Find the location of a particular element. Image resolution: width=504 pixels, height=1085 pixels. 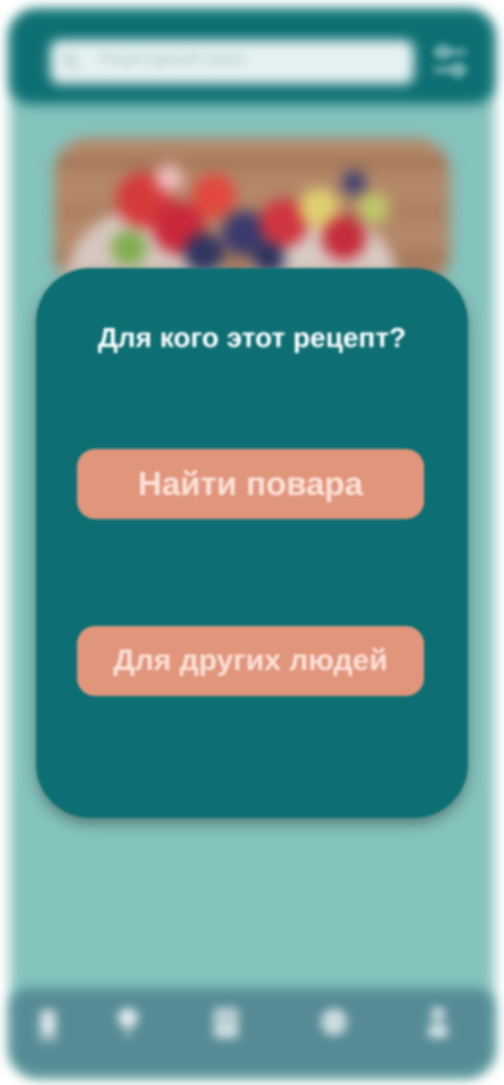

find-cook-button: Найти повара is located at coordinates (250, 484).